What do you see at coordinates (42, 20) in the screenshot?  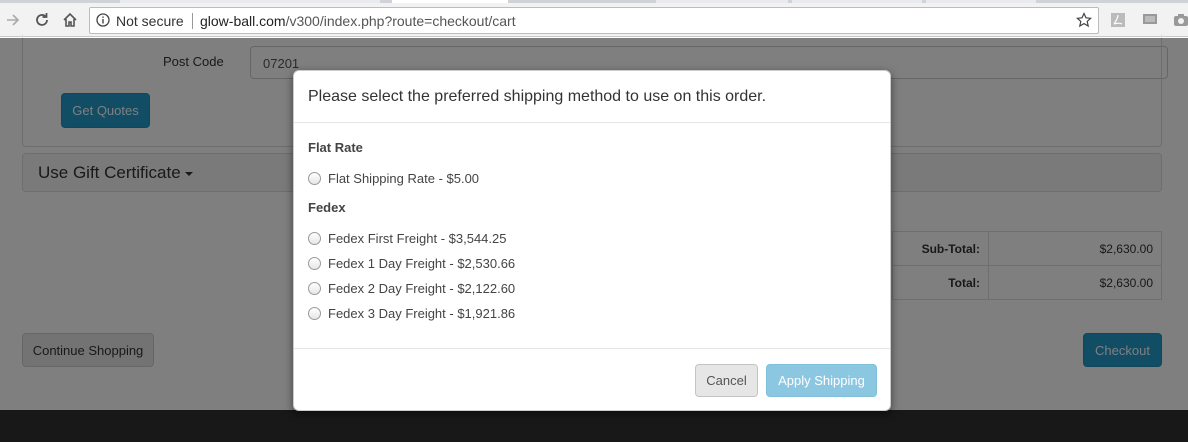 I see `reload-icon` at bounding box center [42, 20].